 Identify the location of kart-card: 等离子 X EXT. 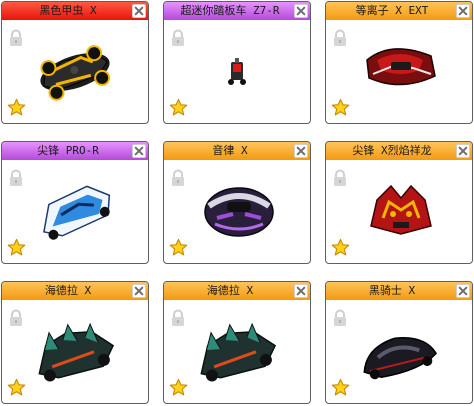
(399, 62).